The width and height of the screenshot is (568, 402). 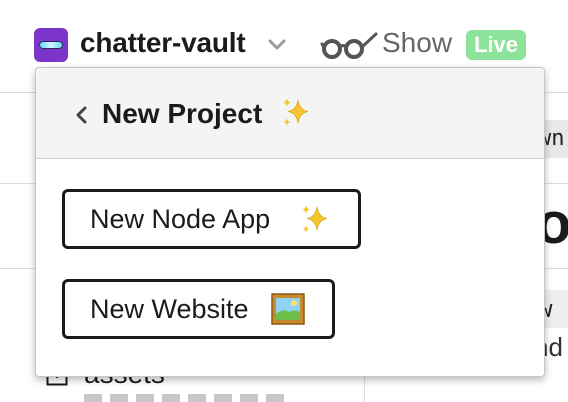 I want to click on chevron-left-icon, so click(x=81, y=115).